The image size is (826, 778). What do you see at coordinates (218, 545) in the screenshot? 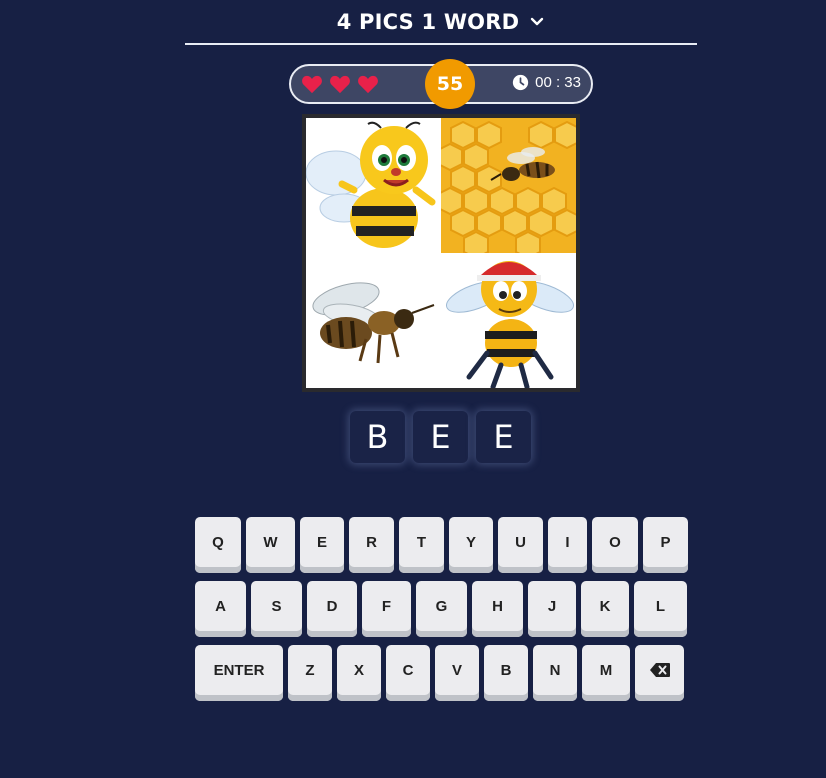
I see `key-q: Q` at bounding box center [218, 545].